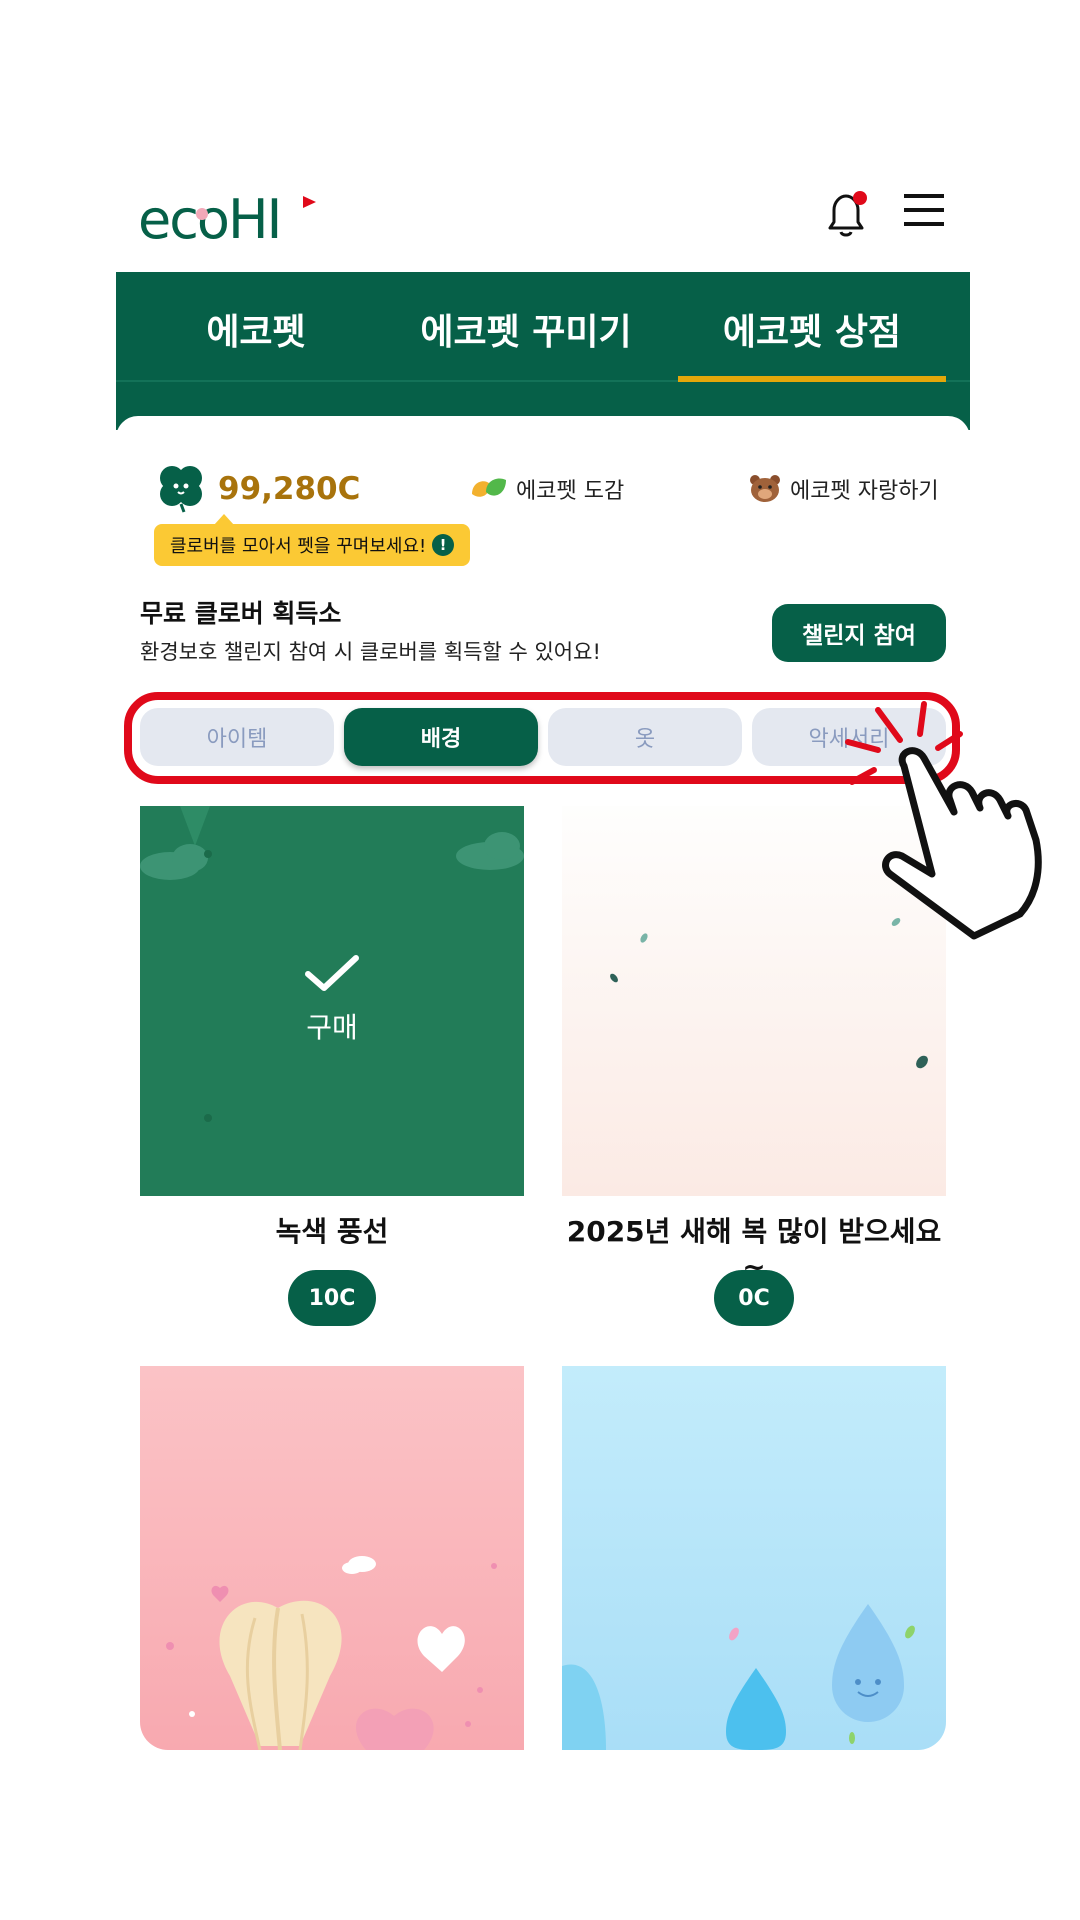  I want to click on hamburger-menu-icon, so click(924, 210).